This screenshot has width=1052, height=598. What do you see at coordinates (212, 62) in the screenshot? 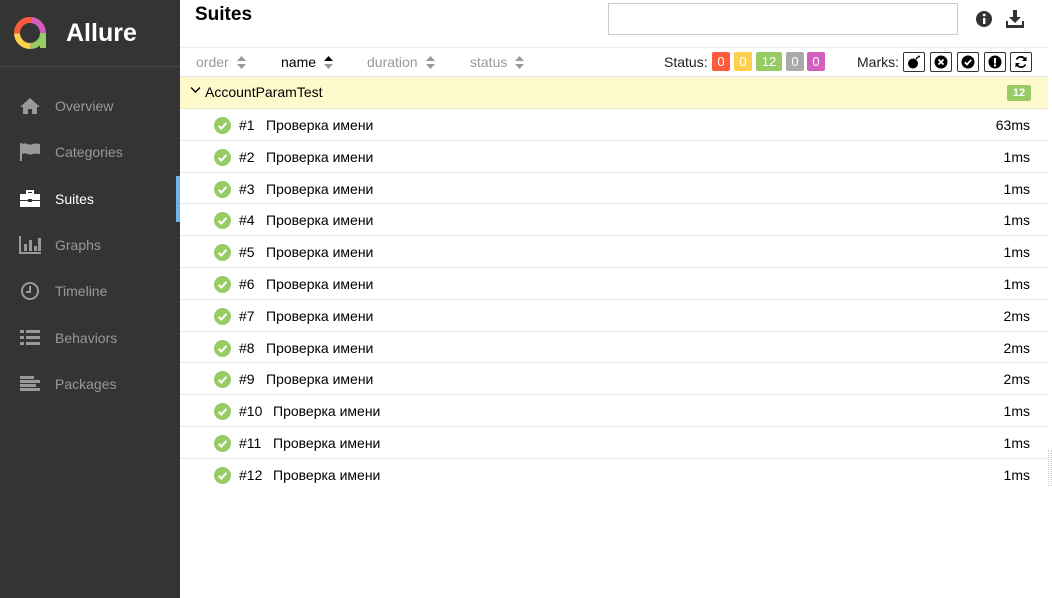
I see `sort-label: order` at bounding box center [212, 62].